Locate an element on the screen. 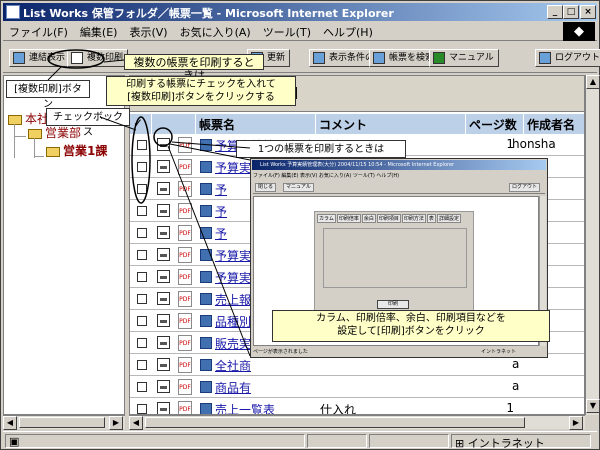 The image size is (600, 450). scroll-down-icon: ▼ is located at coordinates (593, 406).